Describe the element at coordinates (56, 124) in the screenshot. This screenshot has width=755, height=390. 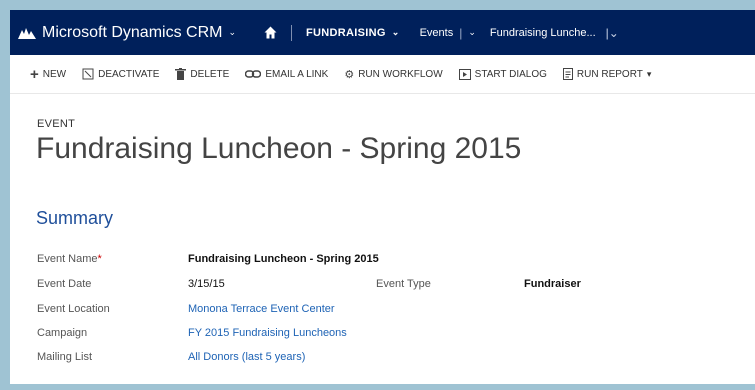
I see `entity-type-label: EVENT` at that location.